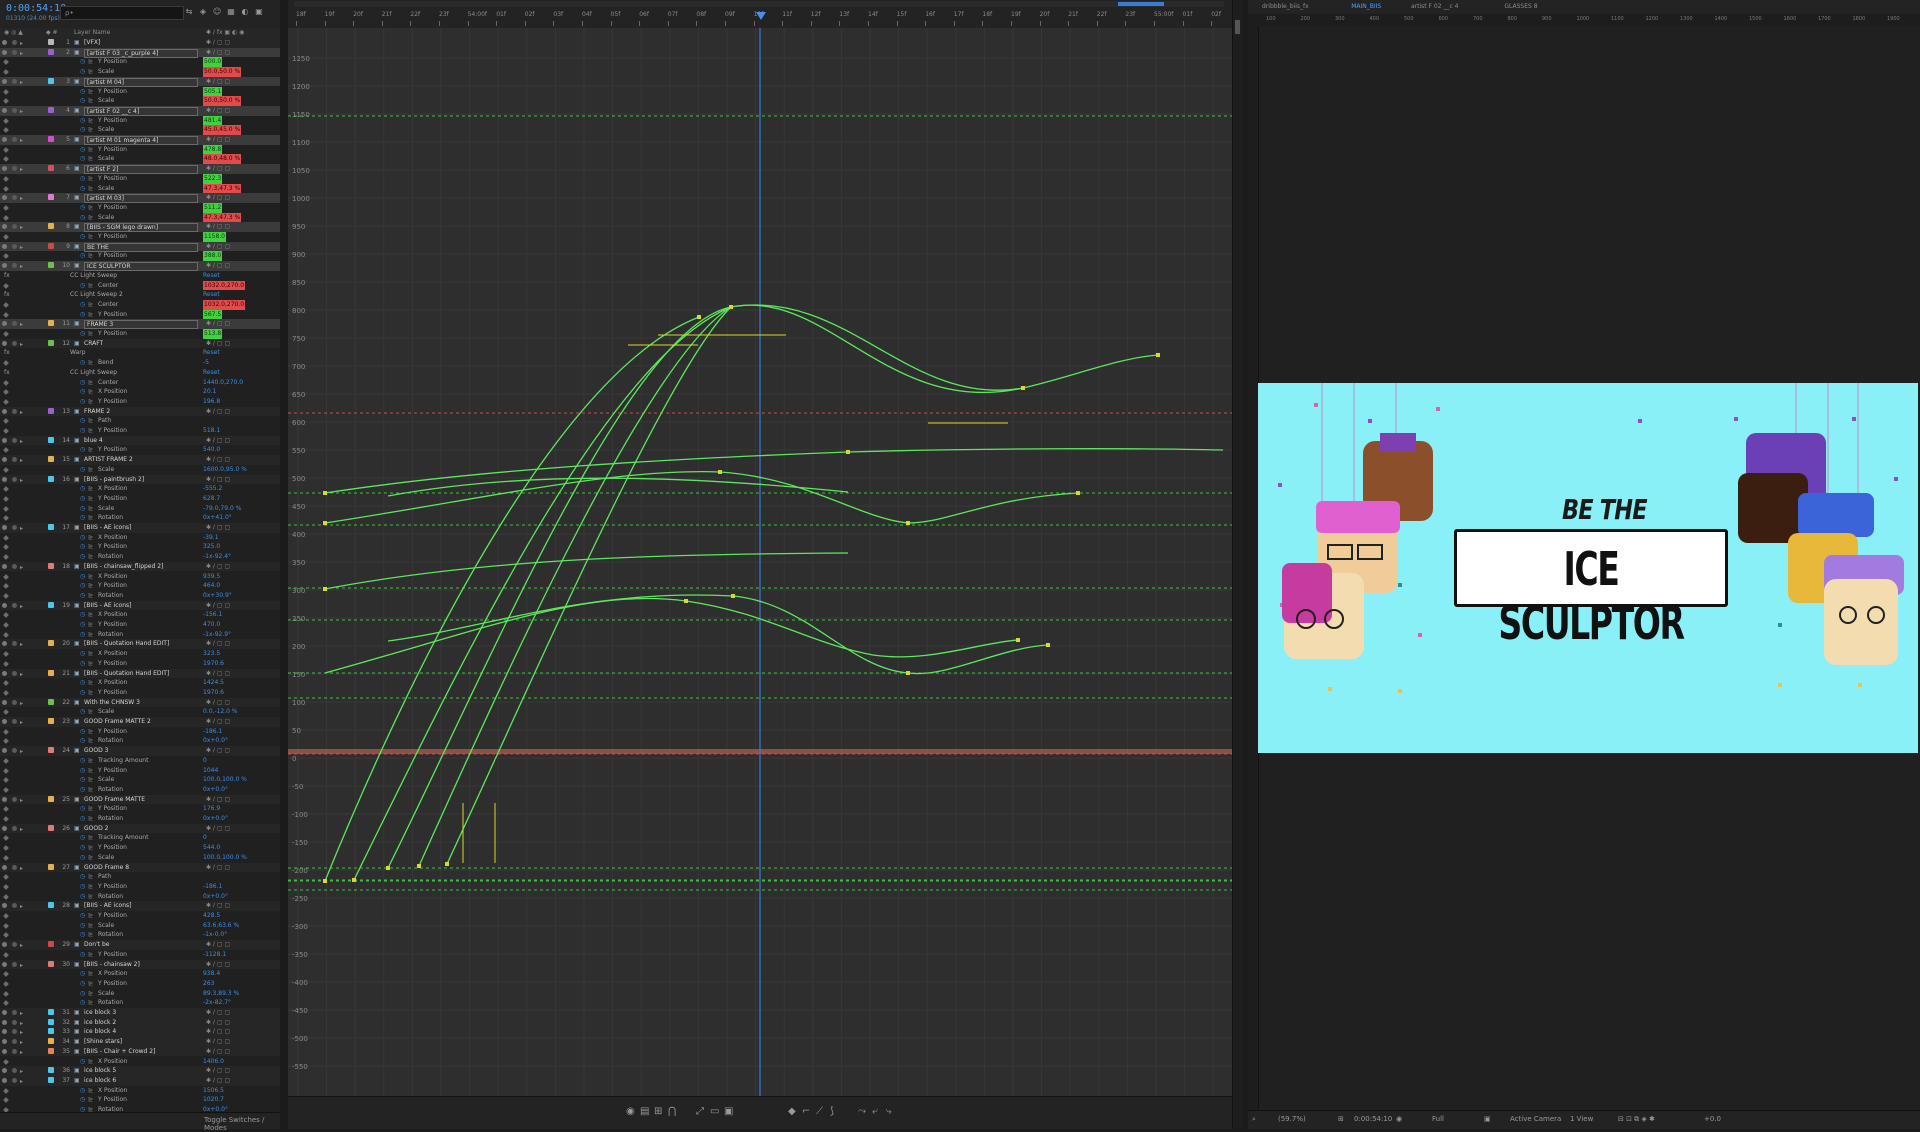  What do you see at coordinates (242, 1124) in the screenshot?
I see `toggle-switches-modes: Toggle Switches / Modes` at bounding box center [242, 1124].